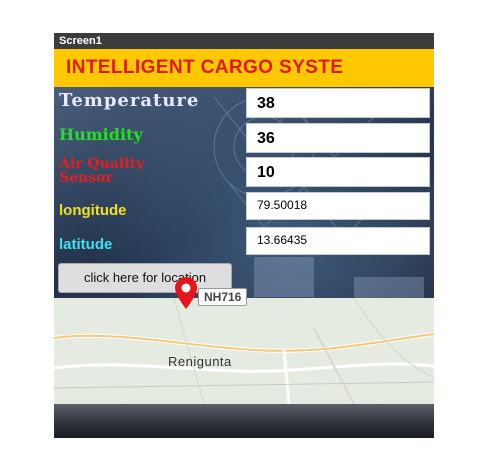 The height and width of the screenshot is (458, 494). I want to click on air-quality-label-text: Air Quality Sensor, so click(102, 171).